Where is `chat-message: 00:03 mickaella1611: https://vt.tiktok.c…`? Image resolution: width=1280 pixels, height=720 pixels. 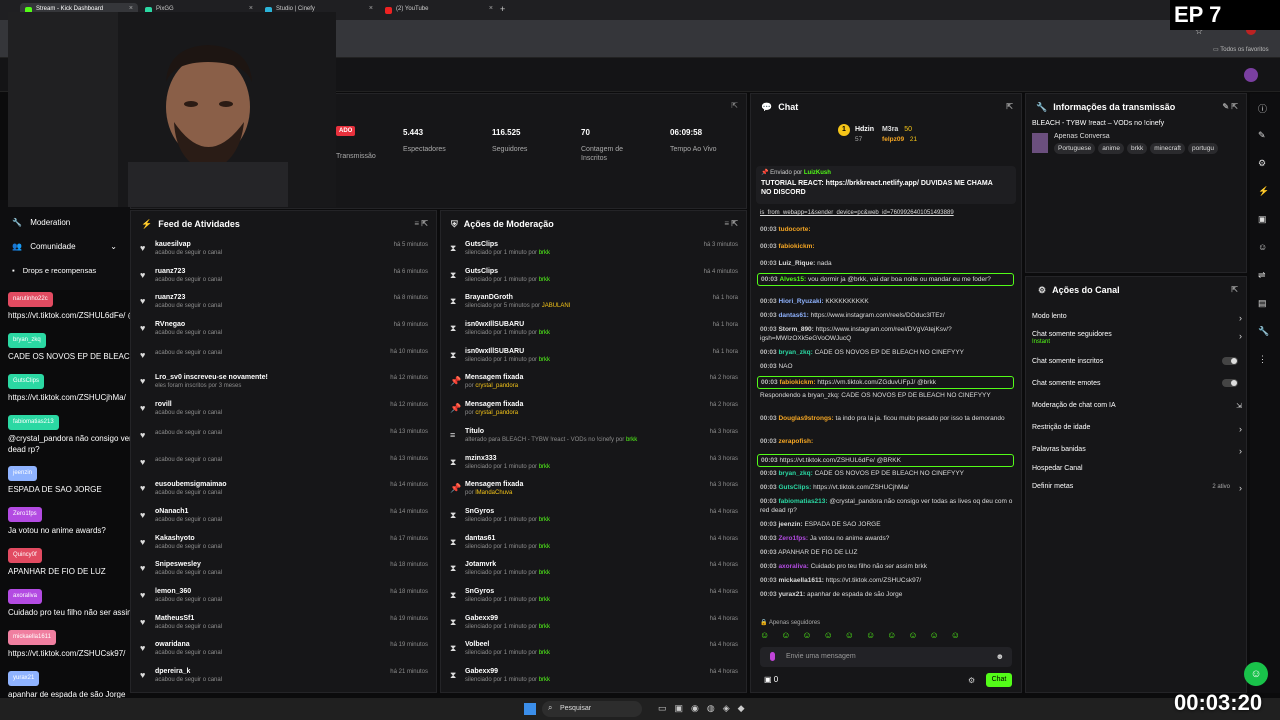 chat-message: 00:03 mickaella1611: https://vt.tiktok.c… is located at coordinates (887, 580).